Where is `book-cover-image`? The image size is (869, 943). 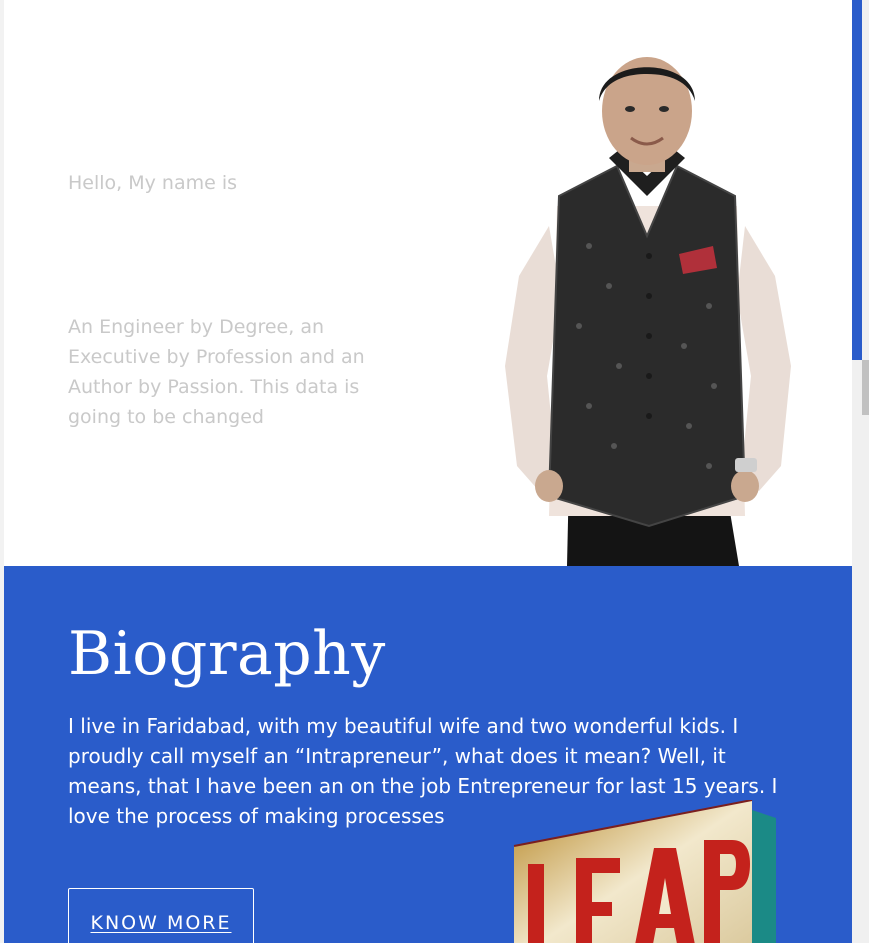 book-cover-image is located at coordinates (644, 871).